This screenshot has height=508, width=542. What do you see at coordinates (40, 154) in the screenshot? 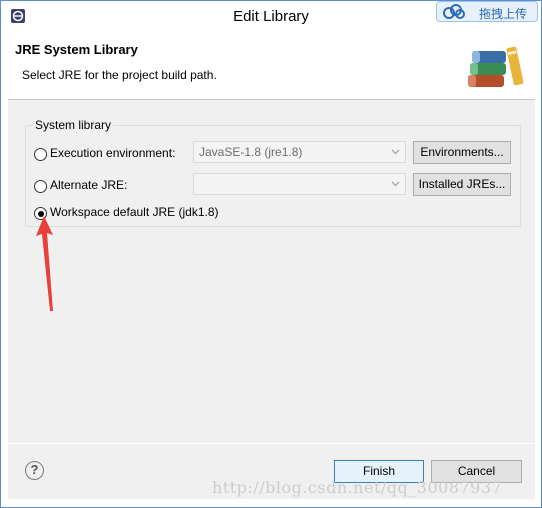
I see `execution-environment-radio` at bounding box center [40, 154].